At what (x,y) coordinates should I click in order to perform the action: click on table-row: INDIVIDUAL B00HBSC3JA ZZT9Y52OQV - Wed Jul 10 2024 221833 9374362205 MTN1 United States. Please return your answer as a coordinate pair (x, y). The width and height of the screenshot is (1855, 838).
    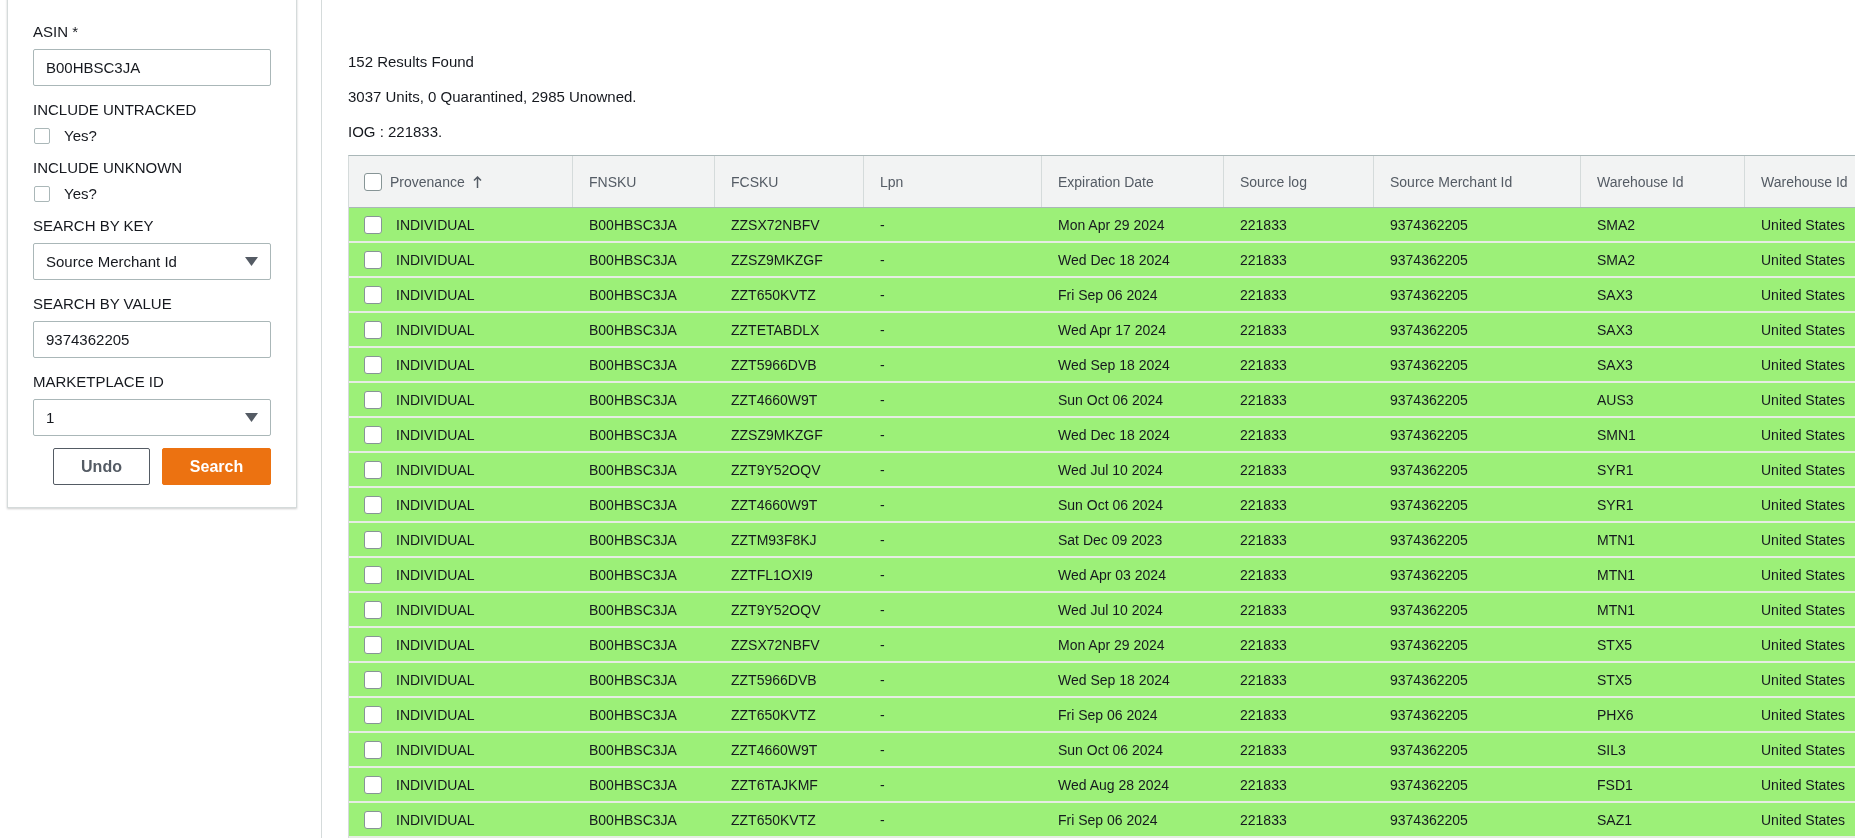
    Looking at the image, I should click on (1102, 610).